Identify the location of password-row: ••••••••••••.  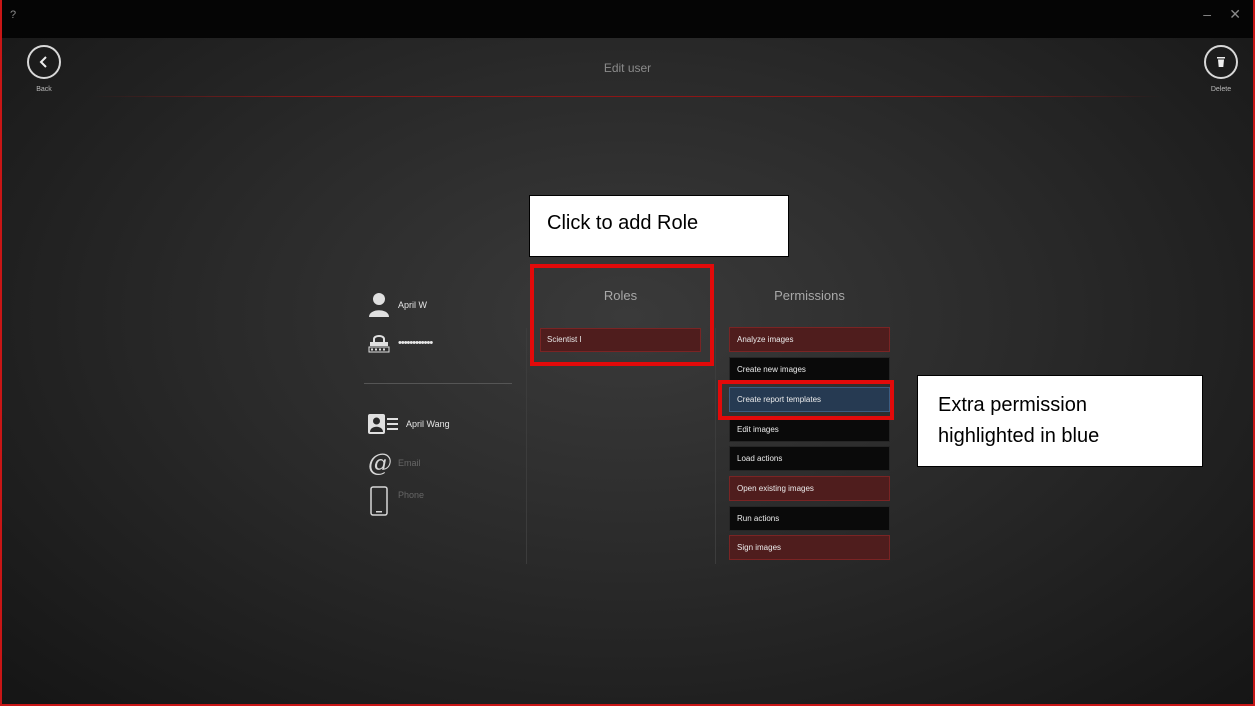
(400, 343).